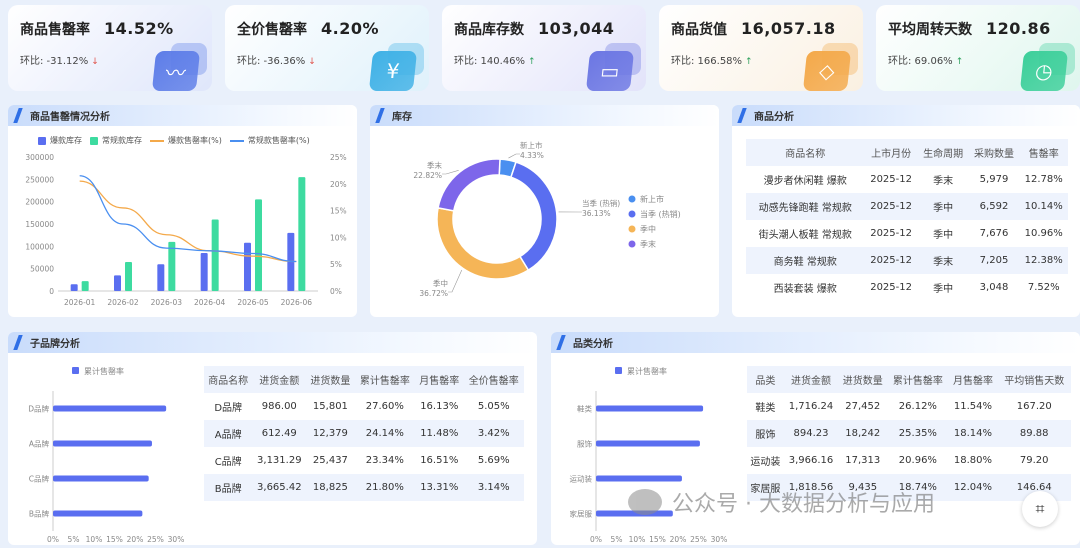  What do you see at coordinates (907, 260) in the screenshot?
I see `table-row: 商务鞋 常规款 2025-12 季末 7,205 12.38%` at bounding box center [907, 260].